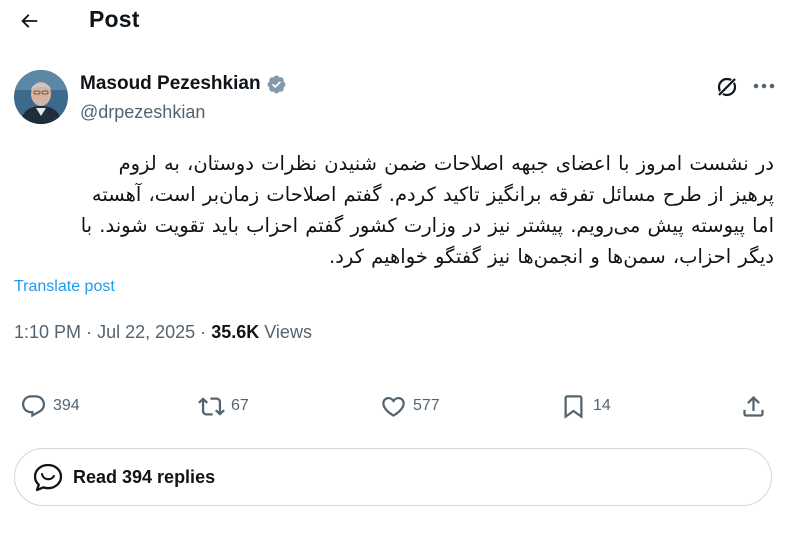  What do you see at coordinates (276, 84) in the screenshot?
I see `verified-badge-icon` at bounding box center [276, 84].